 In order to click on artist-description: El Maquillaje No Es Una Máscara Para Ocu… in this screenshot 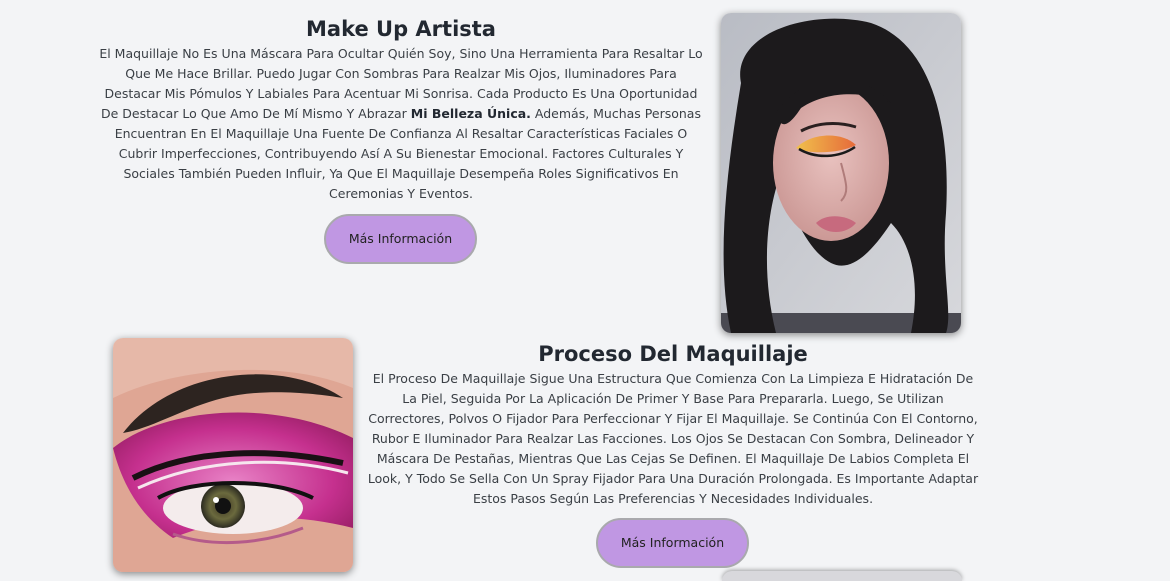, I will do `click(401, 124)`.